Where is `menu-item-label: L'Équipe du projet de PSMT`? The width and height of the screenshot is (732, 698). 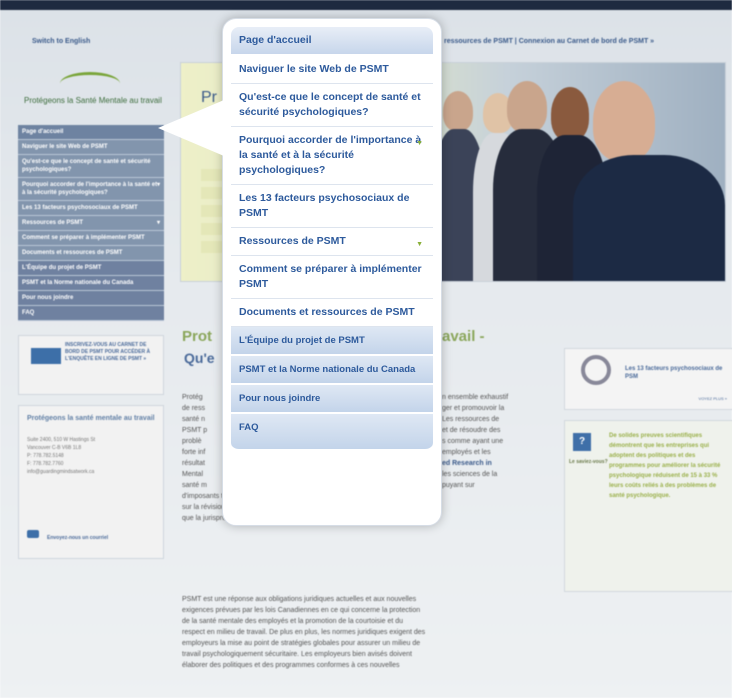 menu-item-label: L'Équipe du projet de PSMT is located at coordinates (302, 340).